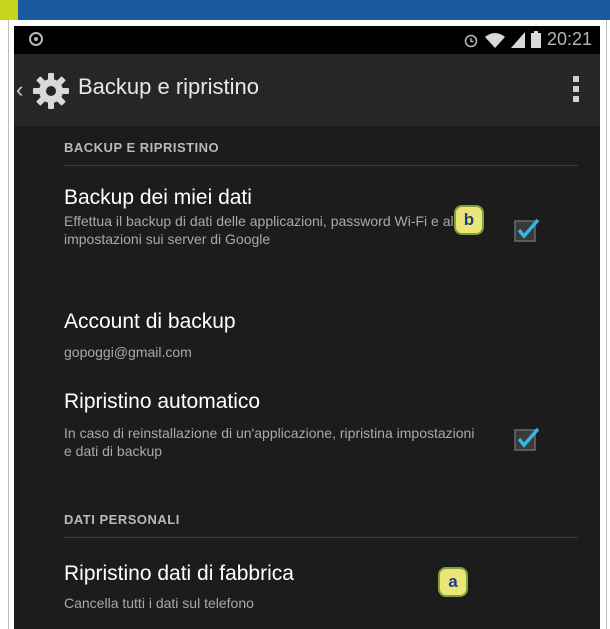 This screenshot has width=610, height=629. Describe the element at coordinates (576, 91) in the screenshot. I see `overflow-menu-icon` at that location.